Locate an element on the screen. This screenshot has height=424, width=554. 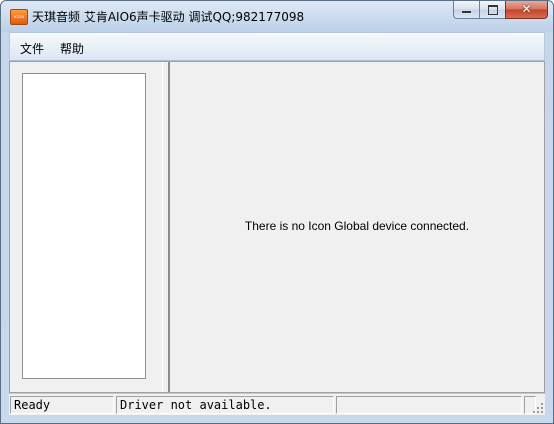
app-icon: ICON is located at coordinates (19, 17).